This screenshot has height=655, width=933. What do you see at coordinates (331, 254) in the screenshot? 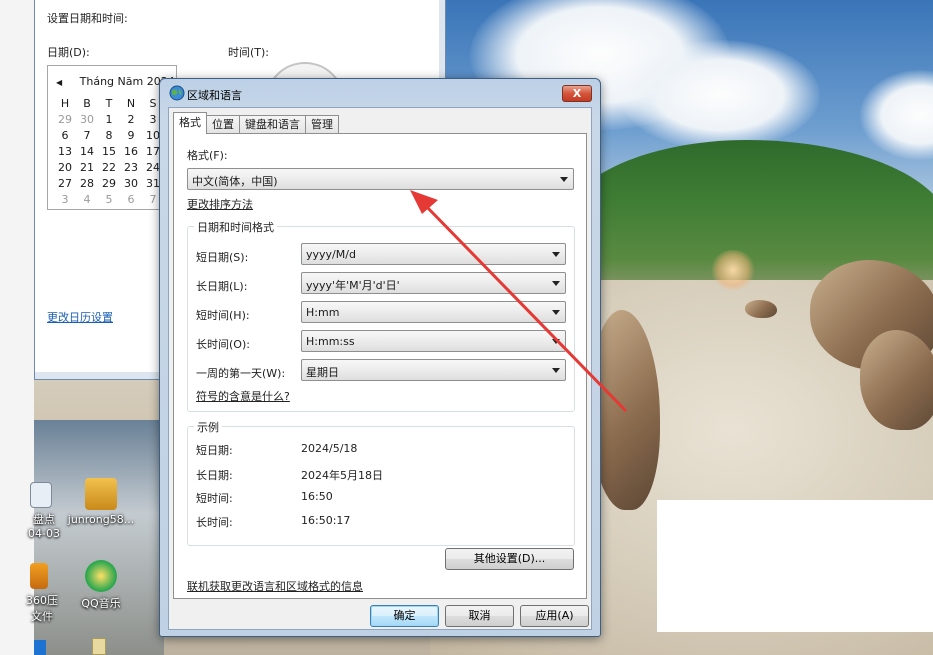
I see `short-date-value: yyyy/M/d` at bounding box center [331, 254].